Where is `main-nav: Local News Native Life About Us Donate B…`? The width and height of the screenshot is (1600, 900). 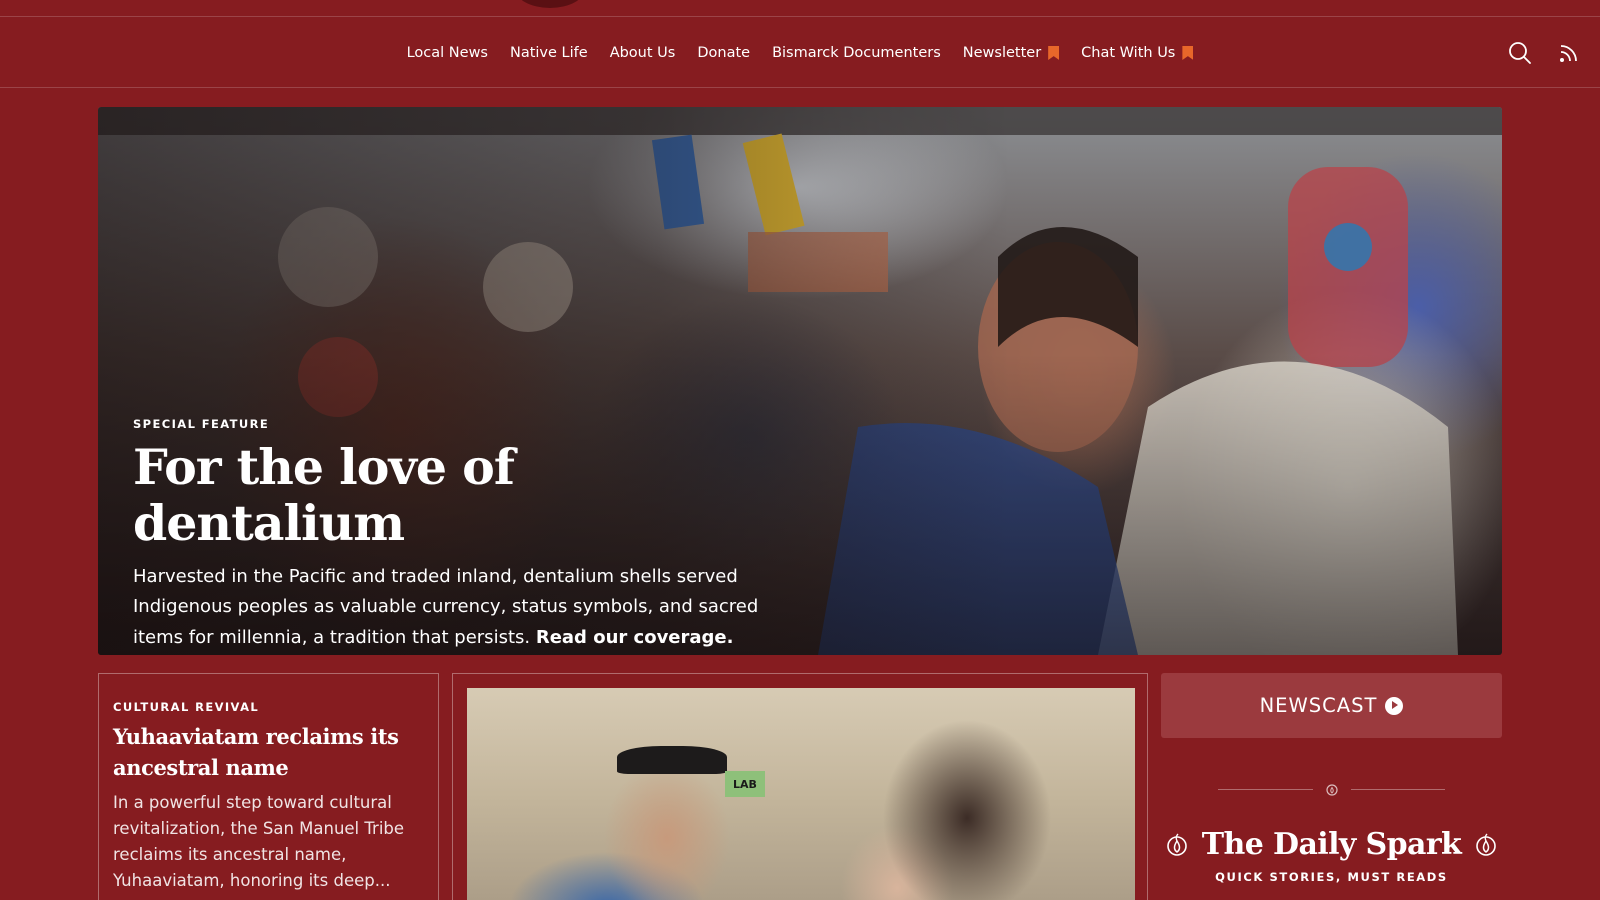
main-nav: Local News Native Life About Us Donate B… is located at coordinates (800, 53).